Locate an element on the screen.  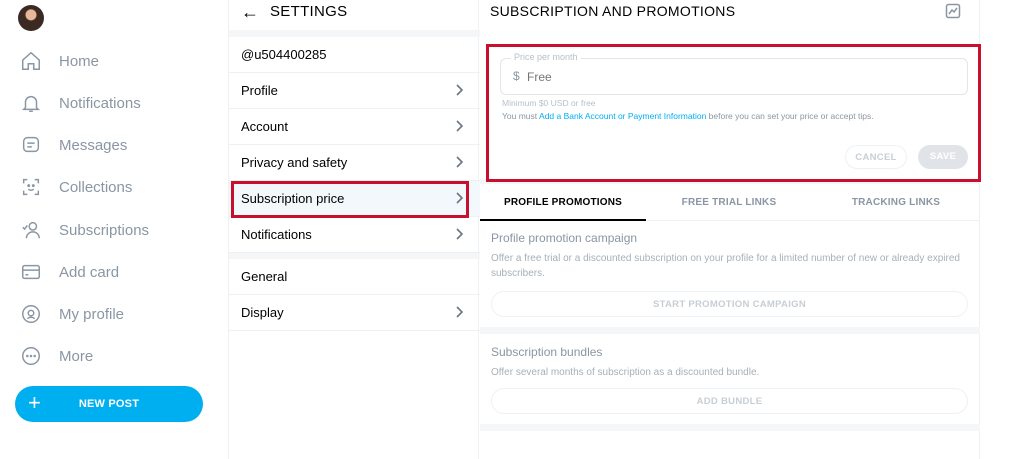
price-per-month-field: Price per month $ is located at coordinates (734, 73).